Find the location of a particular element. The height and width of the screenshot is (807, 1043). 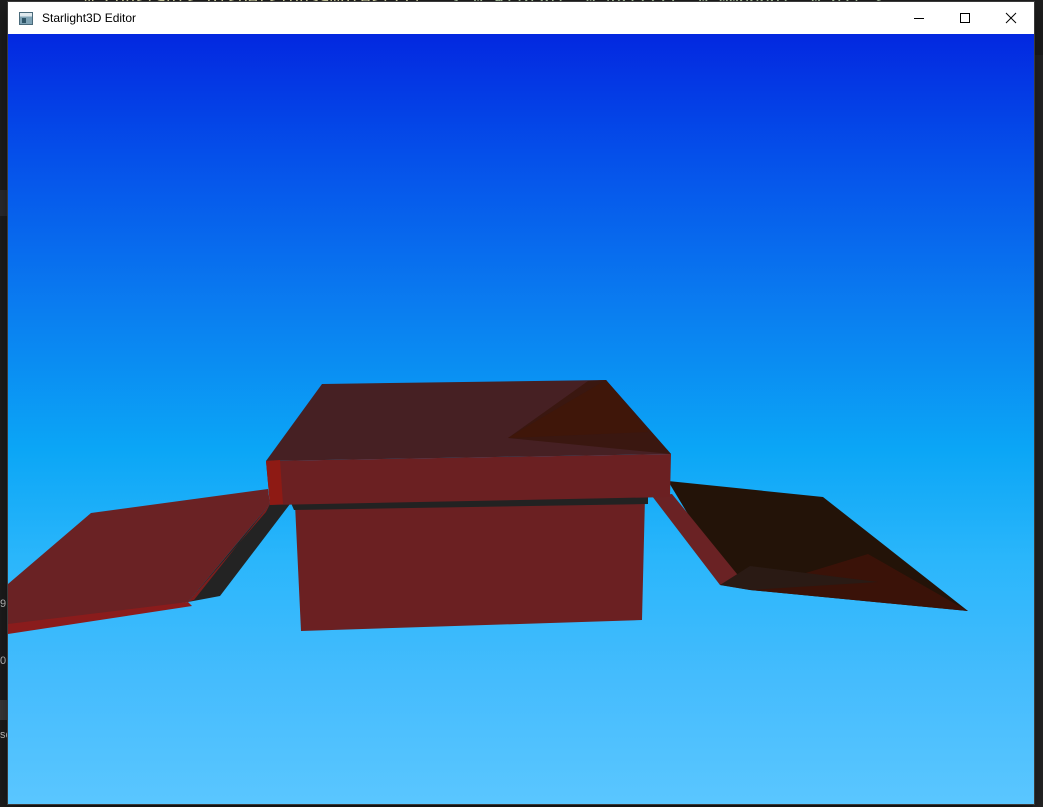

box-body is located at coordinates (470, 564).